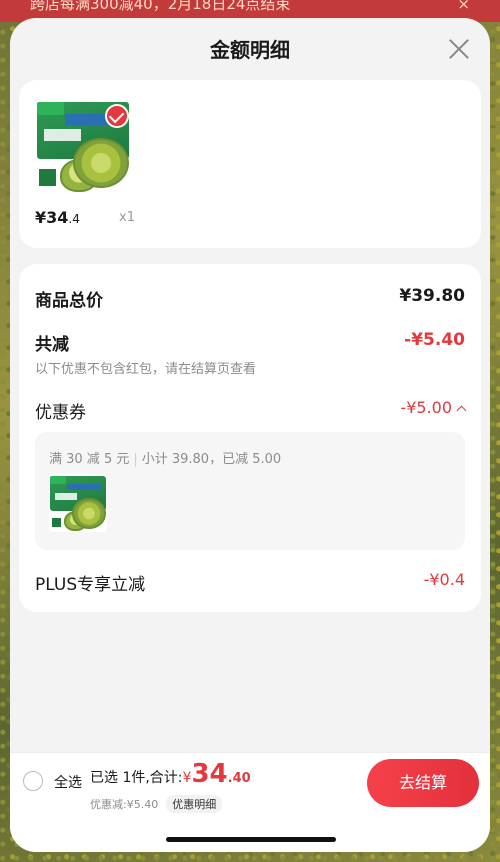  What do you see at coordinates (463, 6) in the screenshot?
I see `promo-banner-close-icon: ×` at bounding box center [463, 6].